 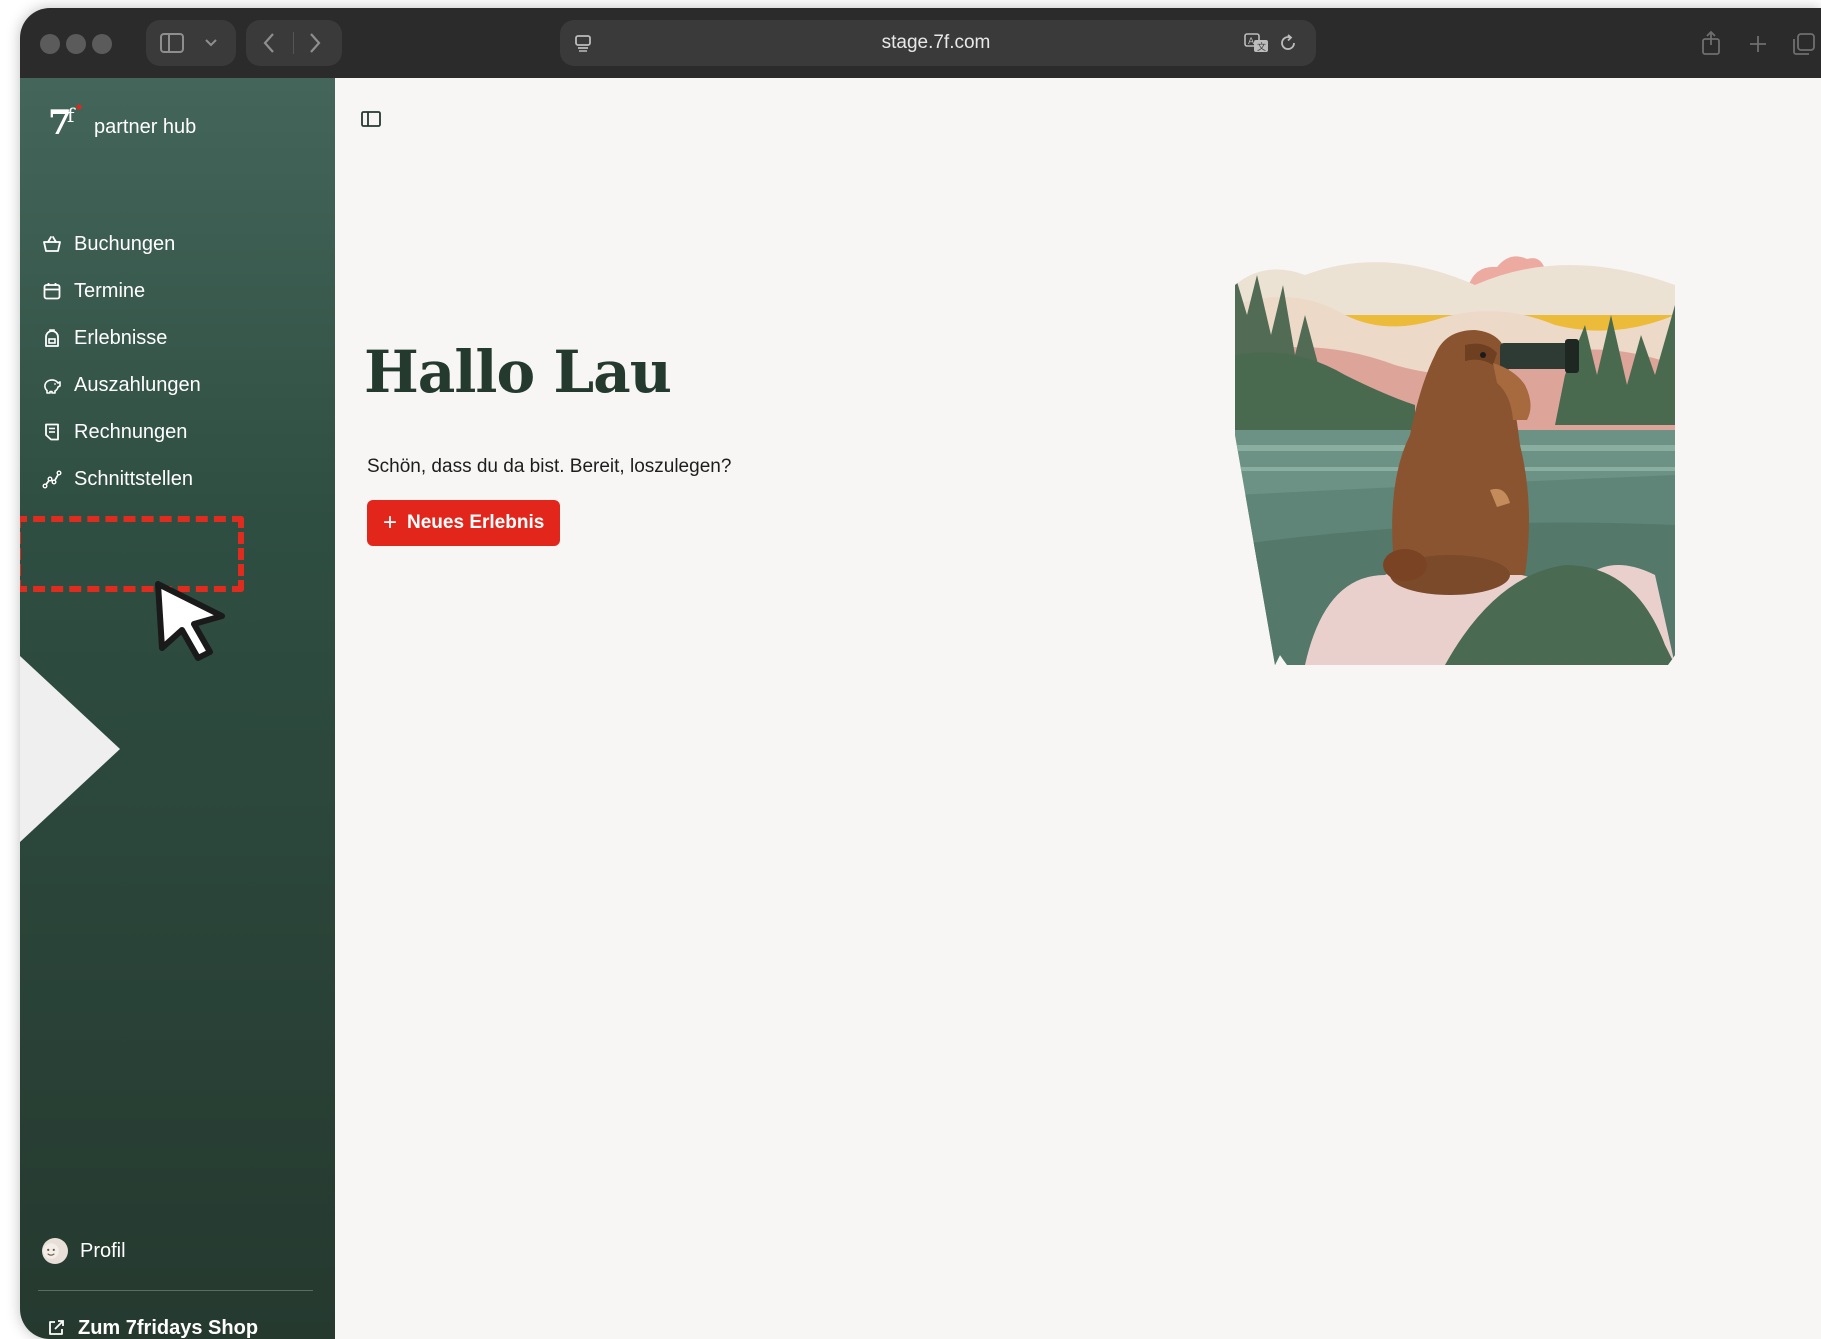 What do you see at coordinates (133, 478) in the screenshot?
I see `sidebar-item-label: Schnittstellen` at bounding box center [133, 478].